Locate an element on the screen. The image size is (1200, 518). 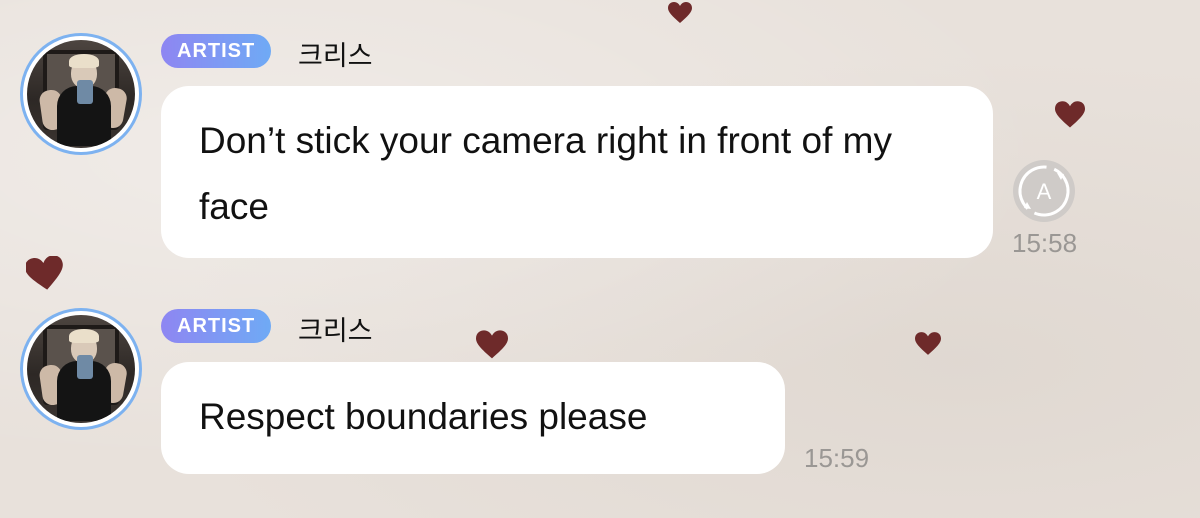
translate-button: A is located at coordinates (1044, 191).